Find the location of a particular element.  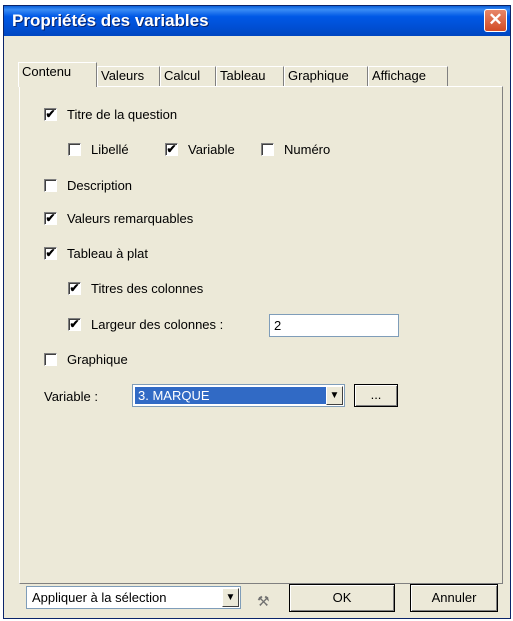

tab-valeurs: Valeurs is located at coordinates (128, 76).